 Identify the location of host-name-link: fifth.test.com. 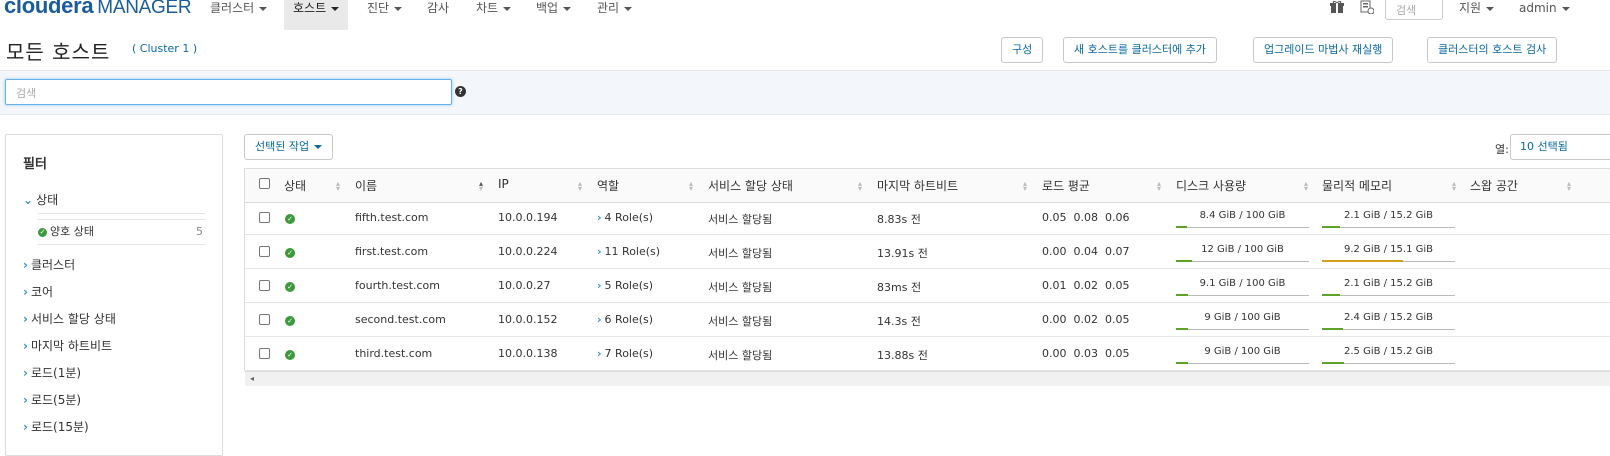
(392, 217).